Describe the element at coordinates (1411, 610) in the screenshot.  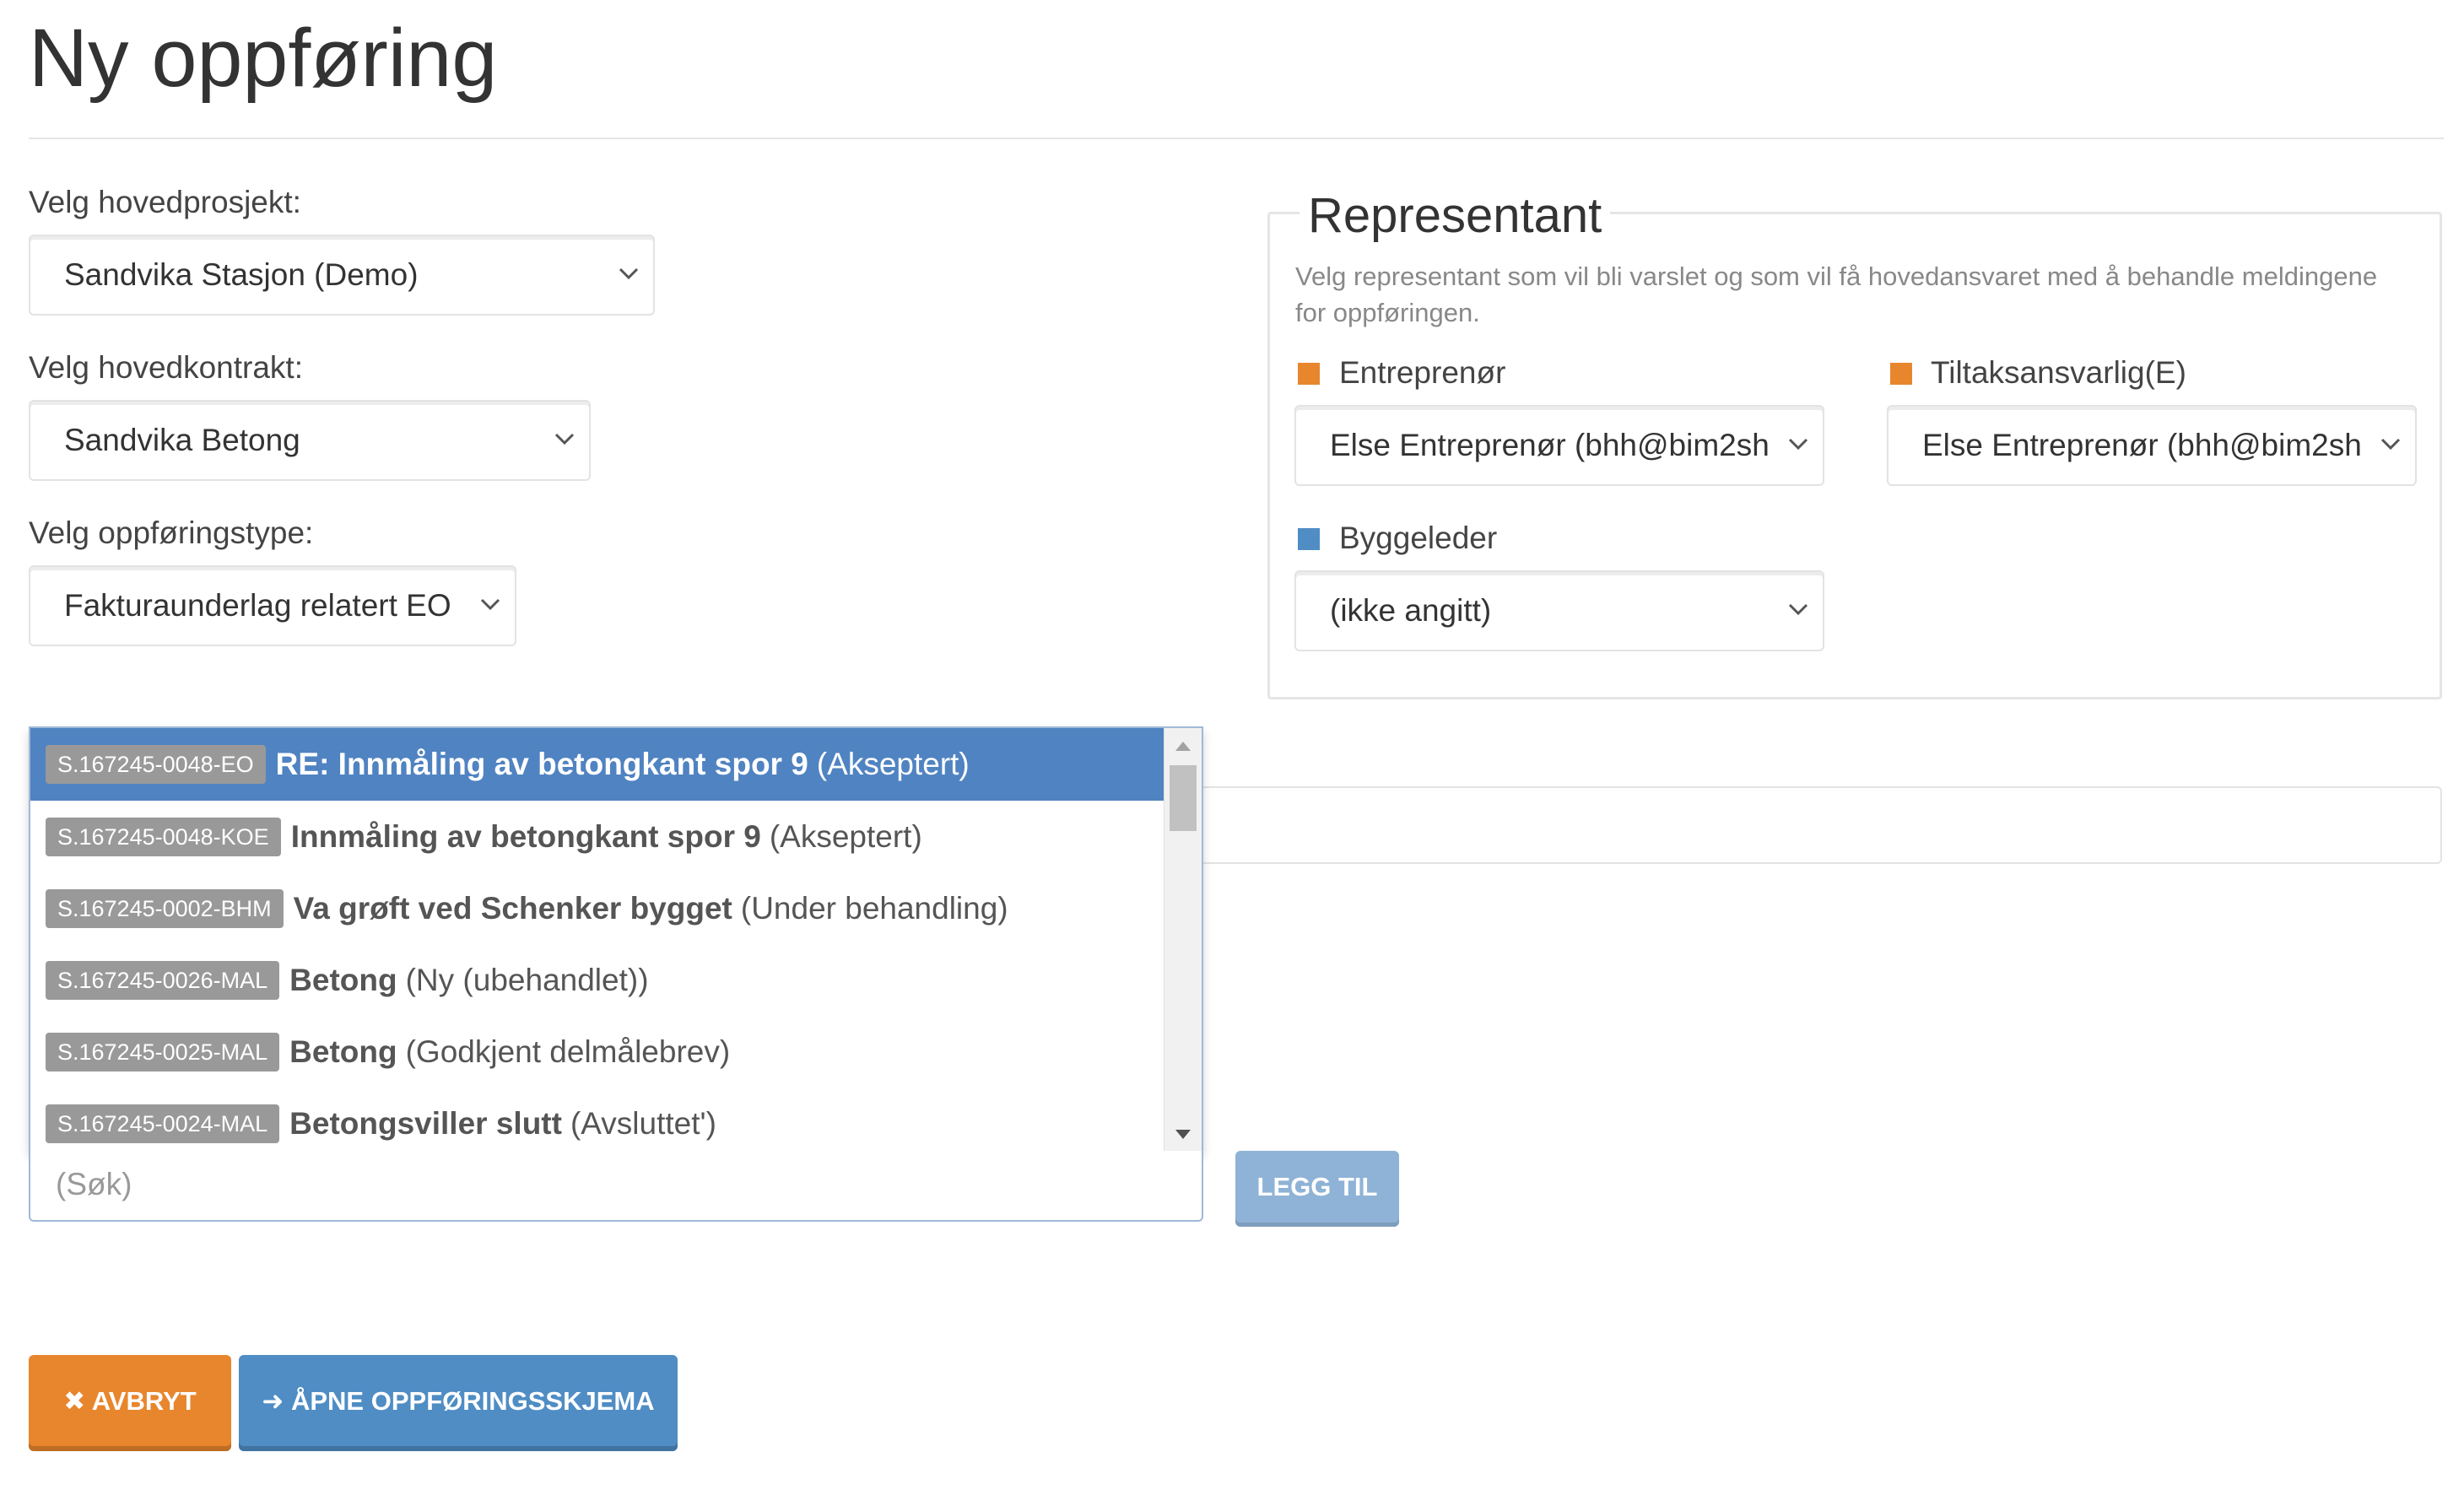
I see `site-manager-value: (ikke angitt)` at that location.